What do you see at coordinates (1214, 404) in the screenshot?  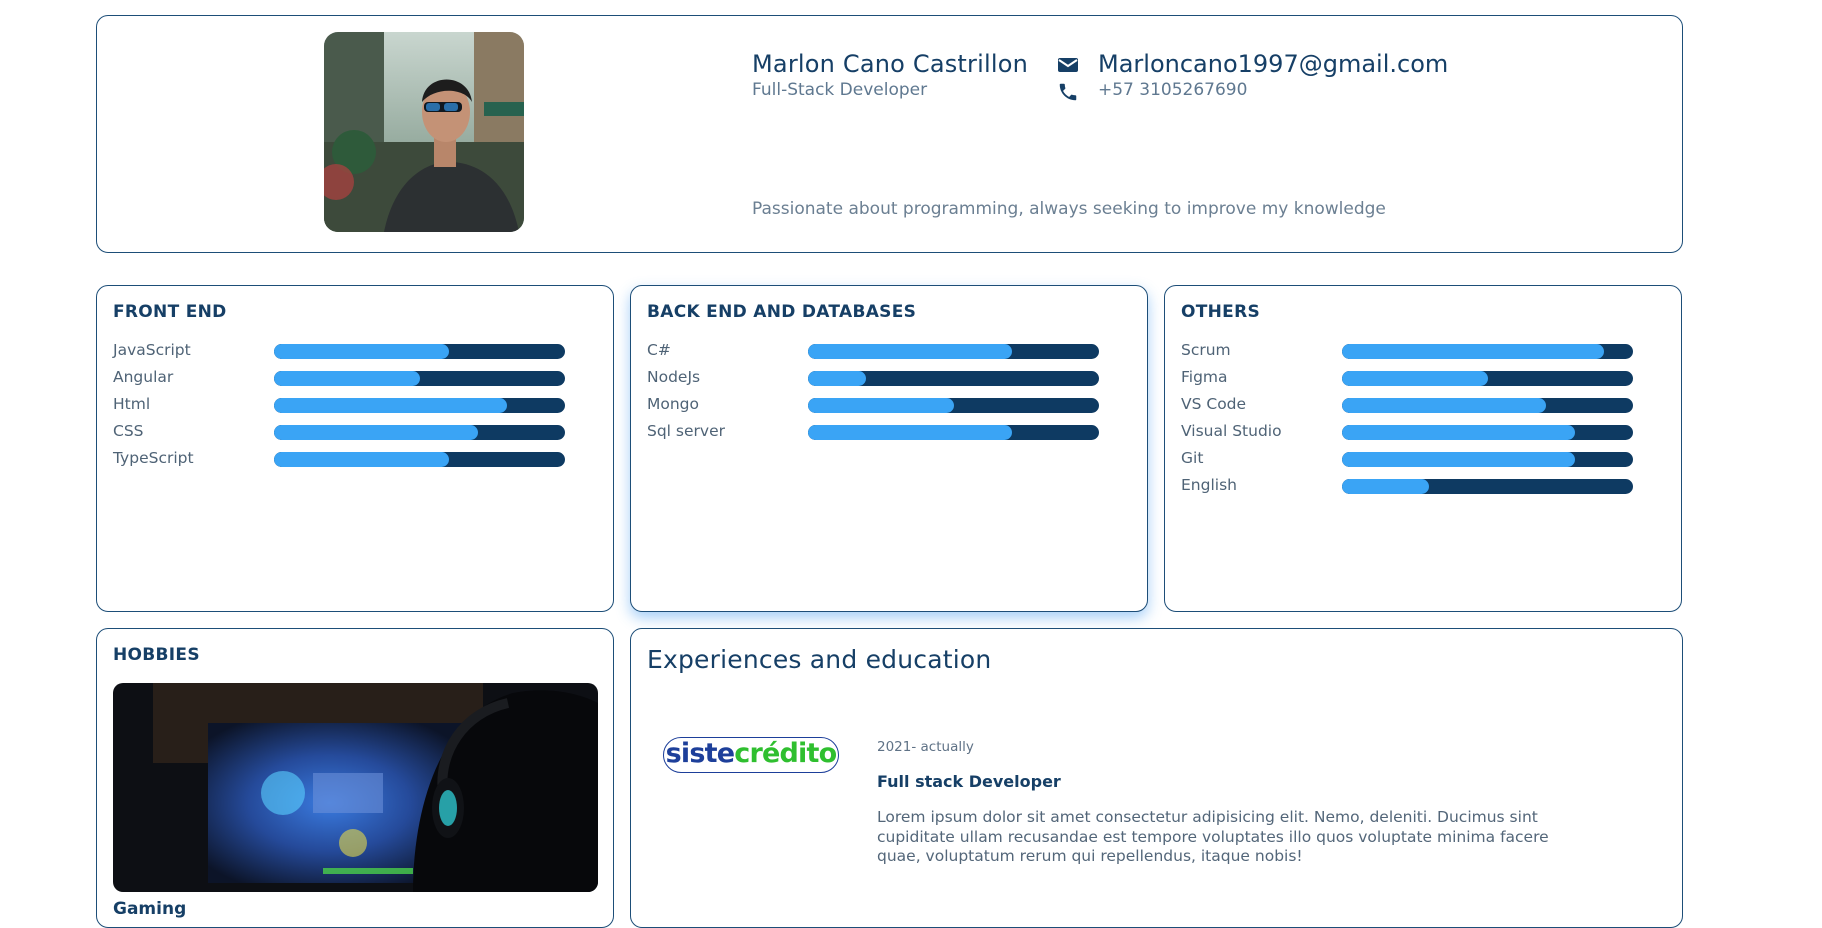 I see `skill-name: VS Code` at bounding box center [1214, 404].